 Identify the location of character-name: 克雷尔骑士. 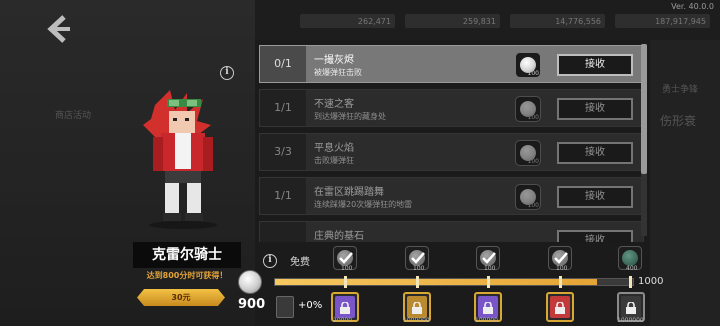
(187, 255).